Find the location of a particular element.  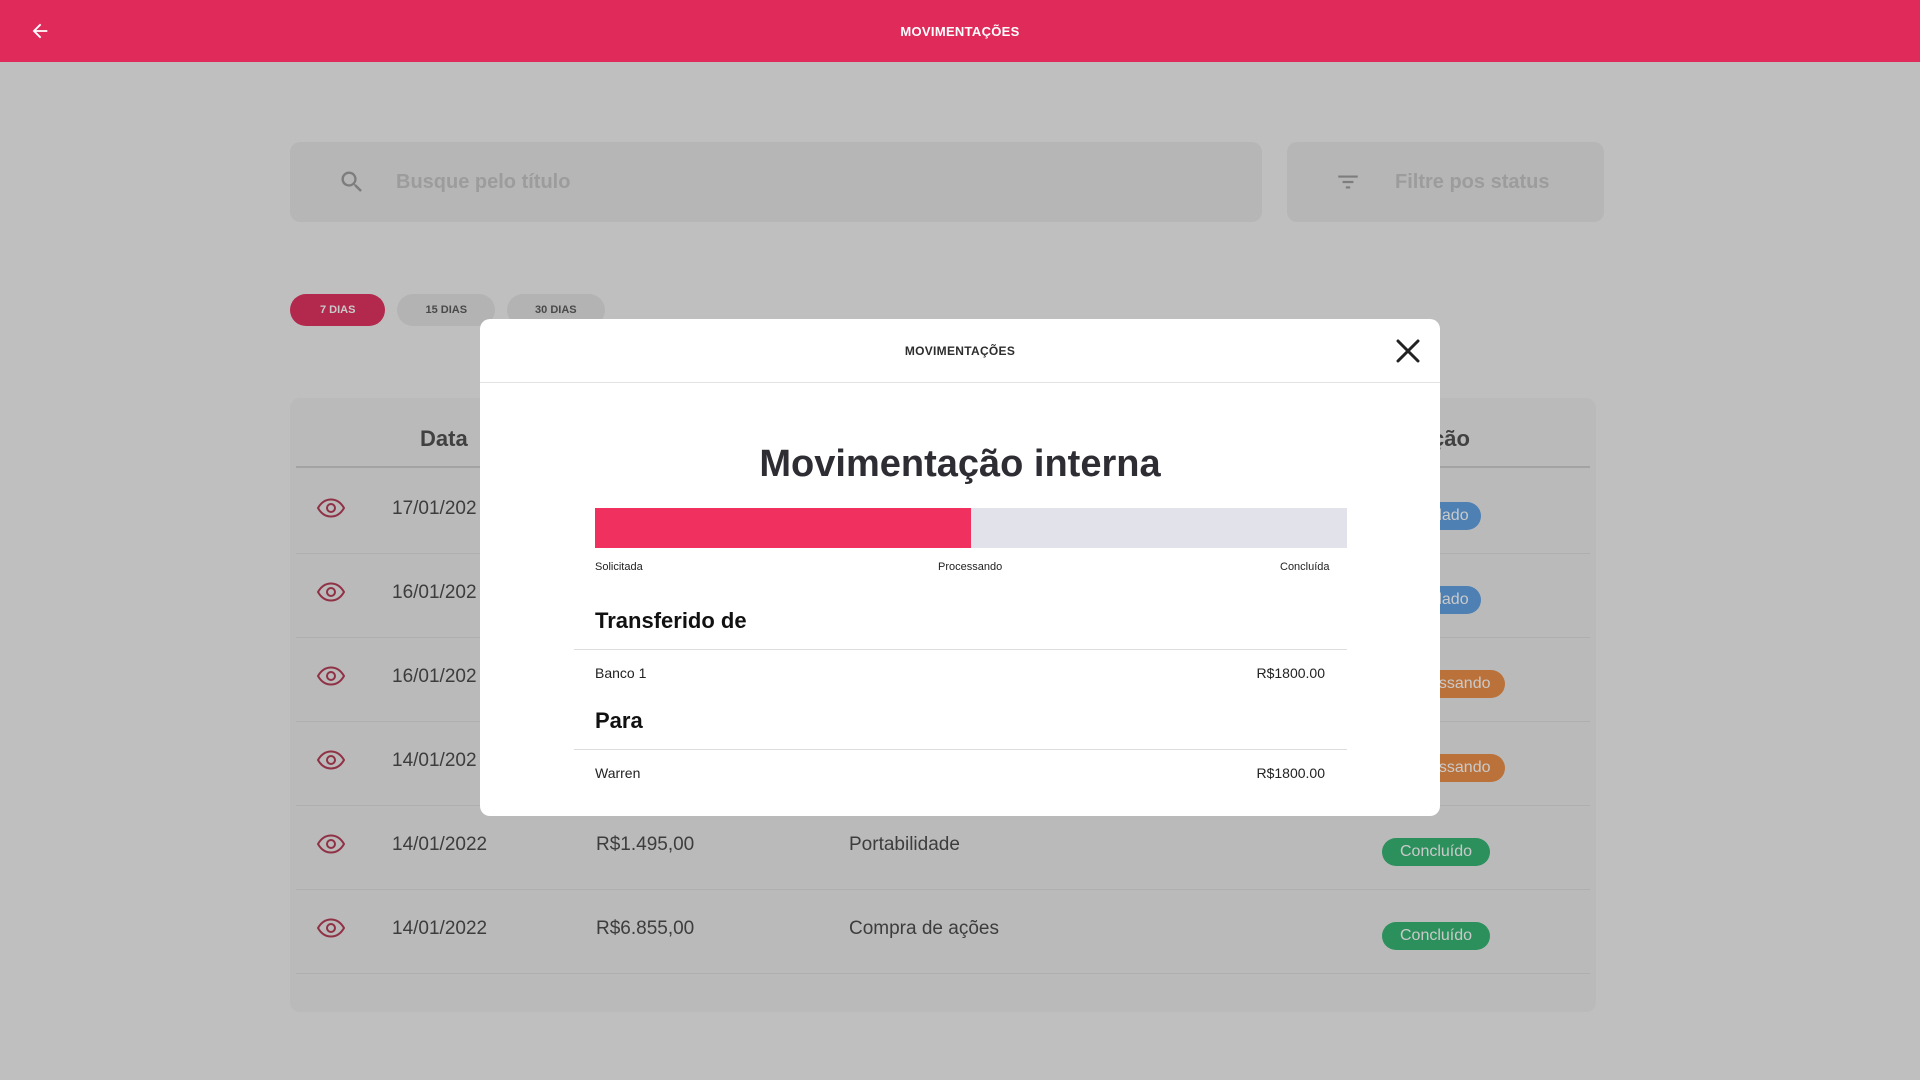

modal-header-title: MOVIMENTAÇÕES is located at coordinates (960, 350).